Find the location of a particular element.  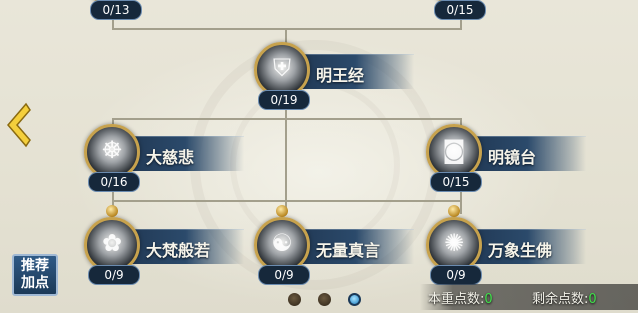

skill-name: 明王经 is located at coordinates (340, 75).